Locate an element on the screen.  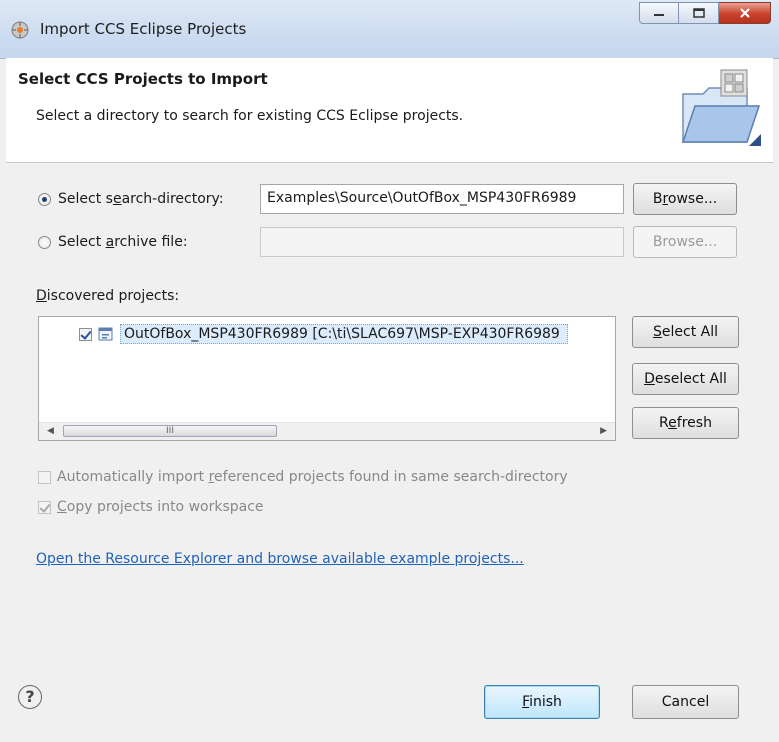
search-directory-input: Examples\Source\OutOfBox_MSP430FR6989 is located at coordinates (442, 199).